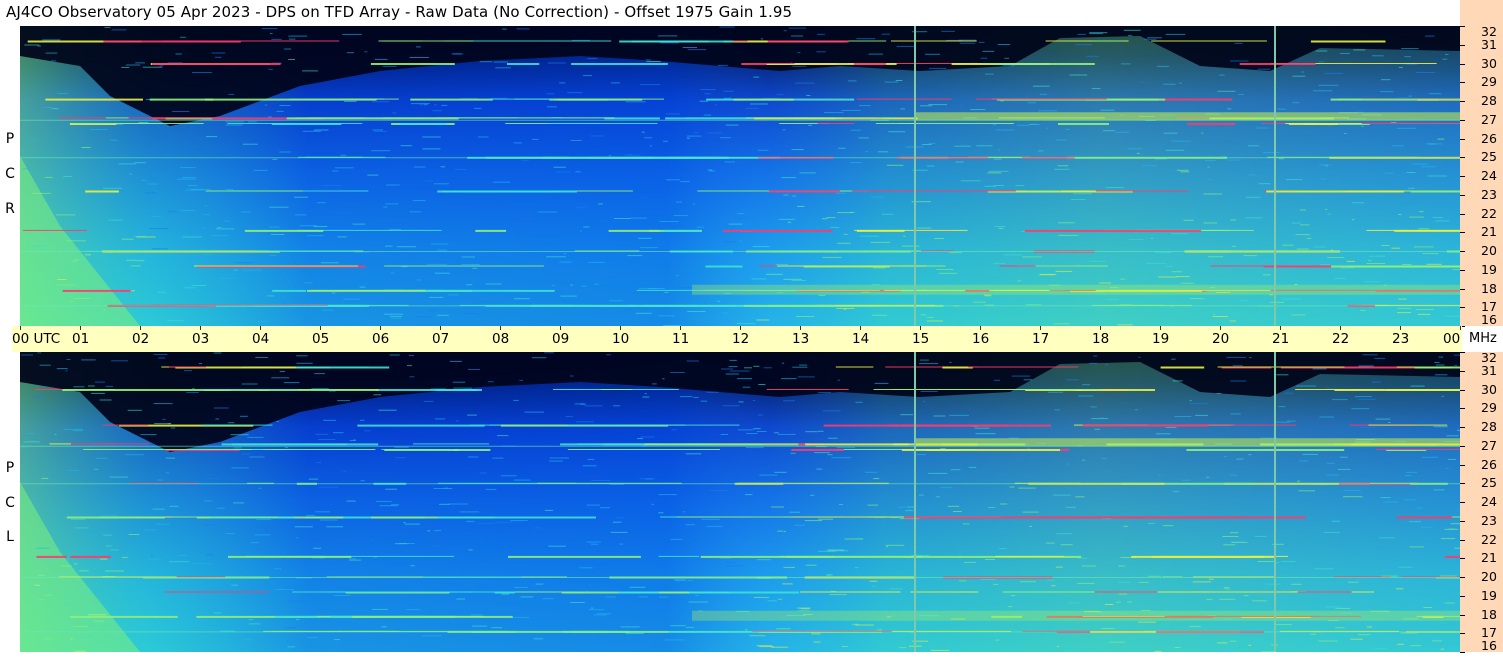 This screenshot has height=672, width=1503. What do you see at coordinates (1275, 176) in the screenshot?
I see `vertical-event-line` at bounding box center [1275, 176].